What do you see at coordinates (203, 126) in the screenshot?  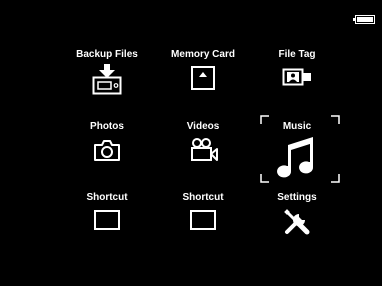 I see `menu-item-label: Videos` at bounding box center [203, 126].